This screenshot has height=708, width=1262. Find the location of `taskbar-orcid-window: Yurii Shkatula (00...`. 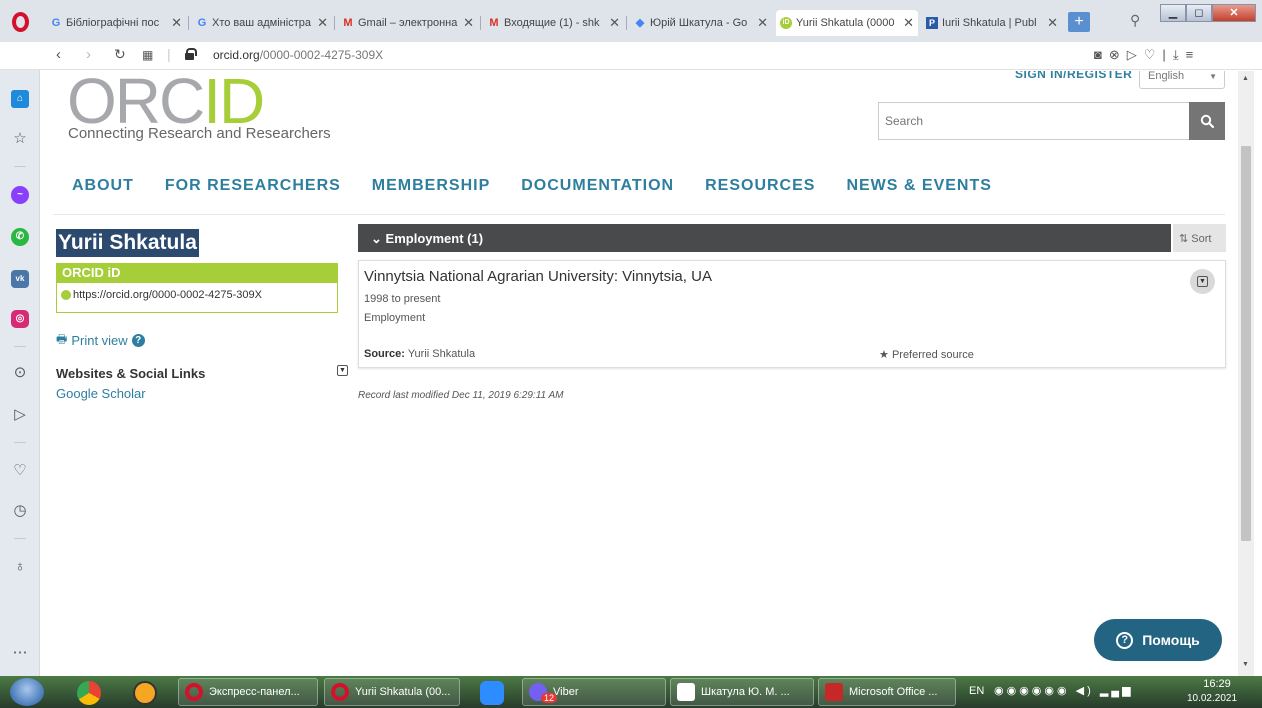

taskbar-orcid-window: Yurii Shkatula (00... is located at coordinates (392, 692).